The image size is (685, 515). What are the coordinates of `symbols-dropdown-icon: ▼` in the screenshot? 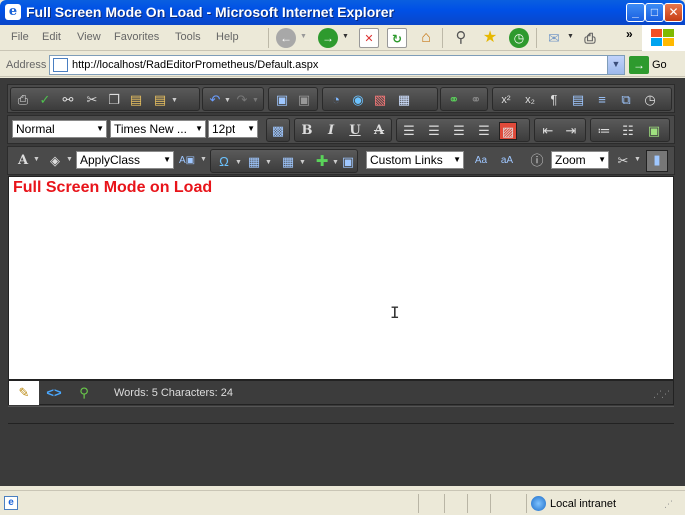 It's located at (238, 162).